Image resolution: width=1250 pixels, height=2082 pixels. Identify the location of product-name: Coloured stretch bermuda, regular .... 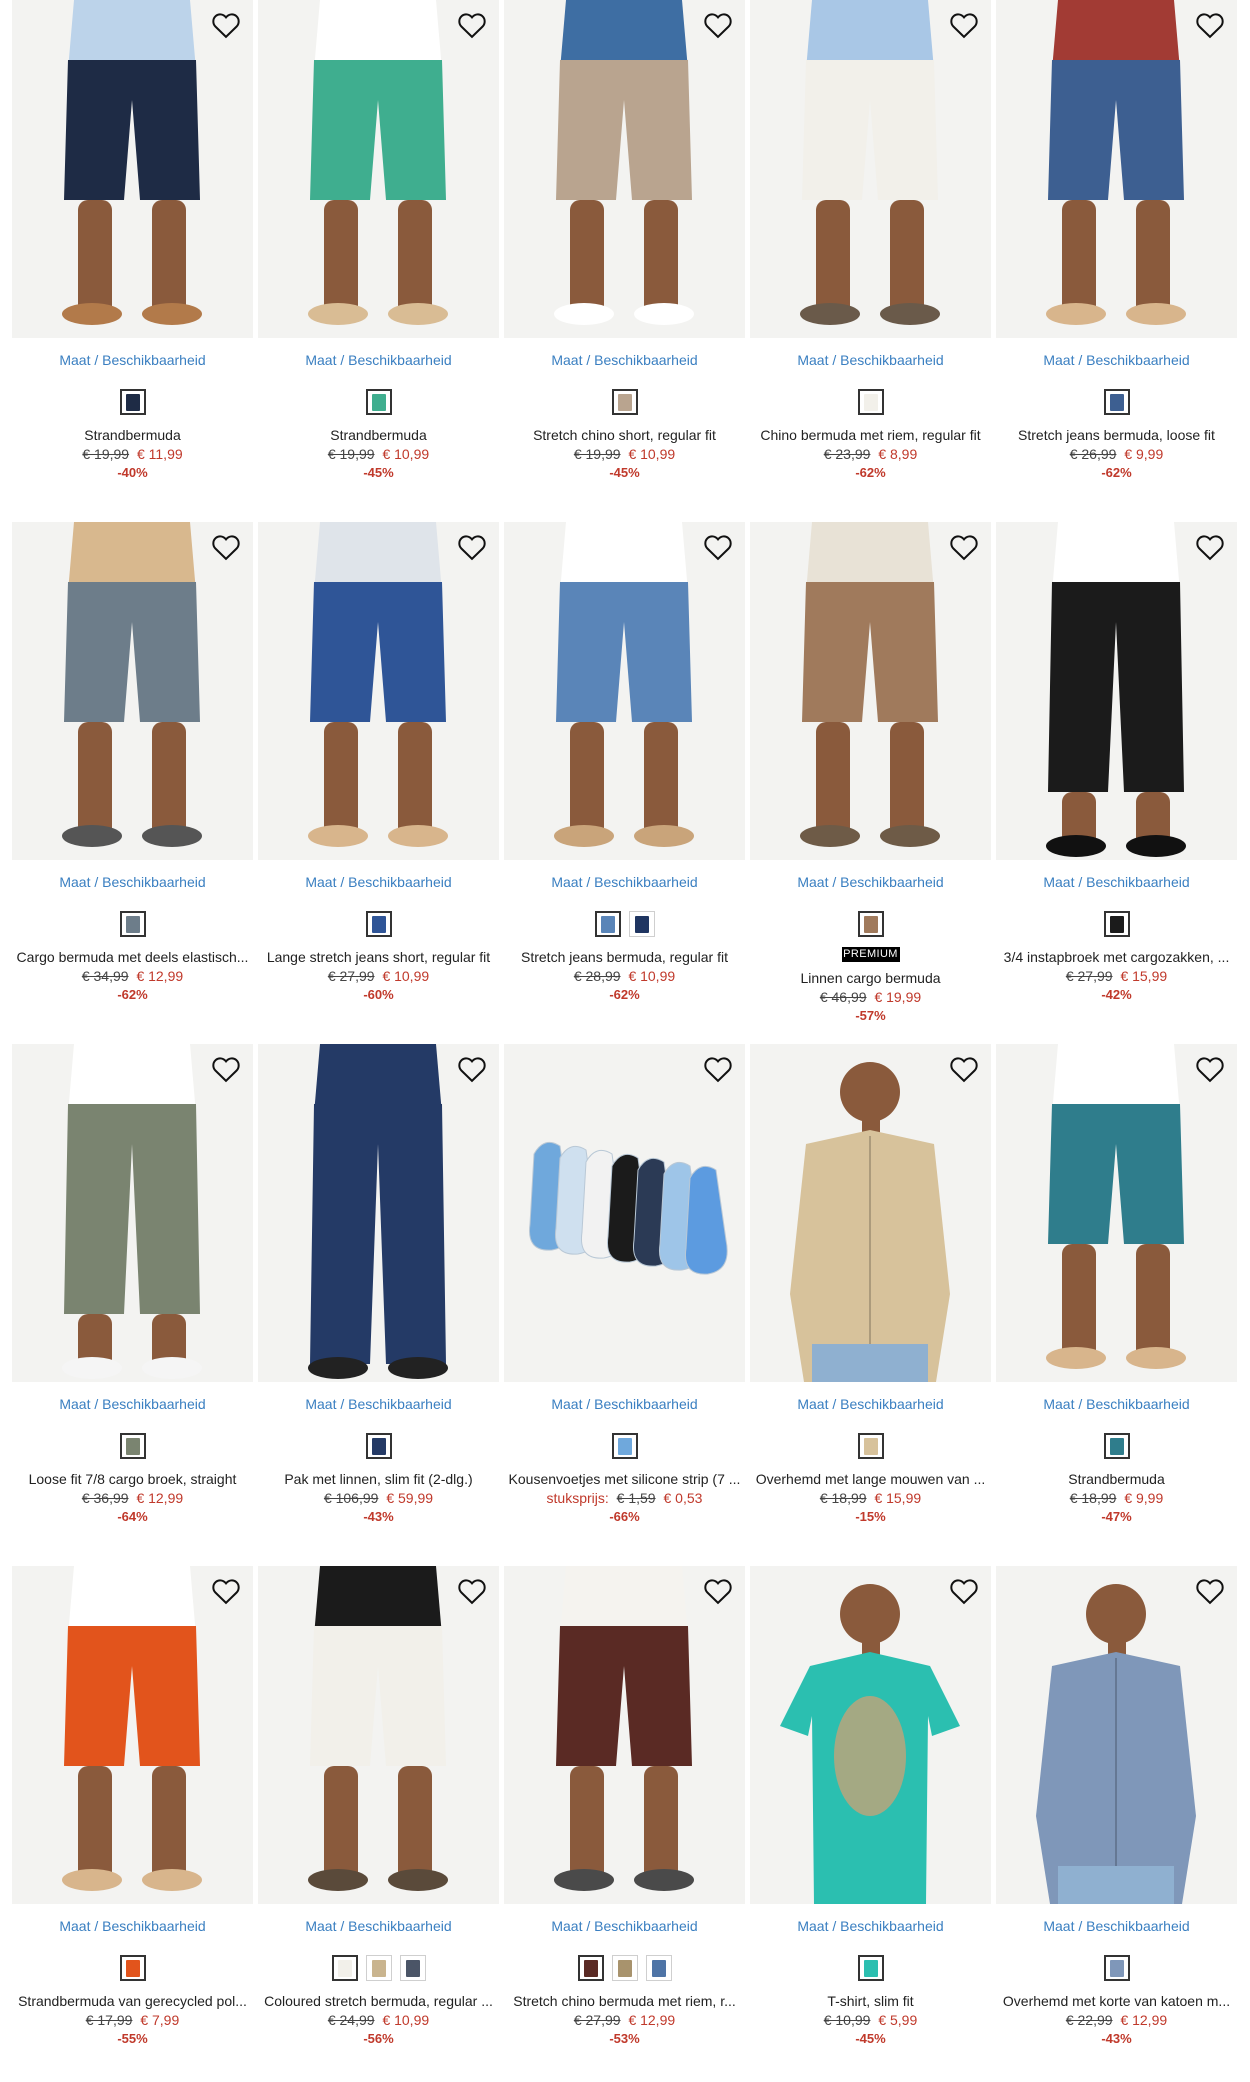
(378, 2001).